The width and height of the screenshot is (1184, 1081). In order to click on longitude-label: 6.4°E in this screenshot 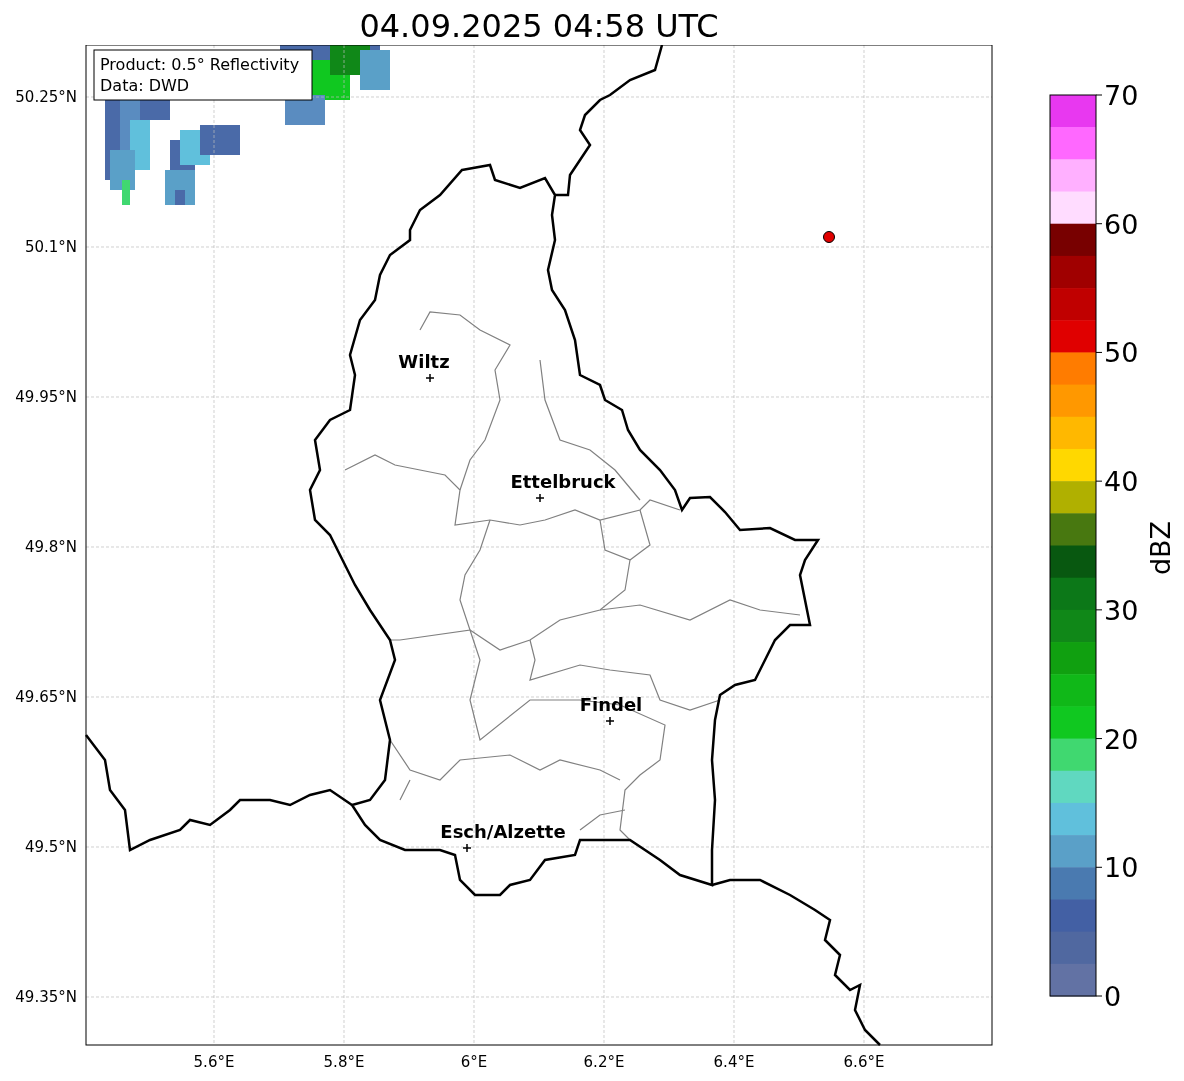, I will do `click(734, 1062)`.